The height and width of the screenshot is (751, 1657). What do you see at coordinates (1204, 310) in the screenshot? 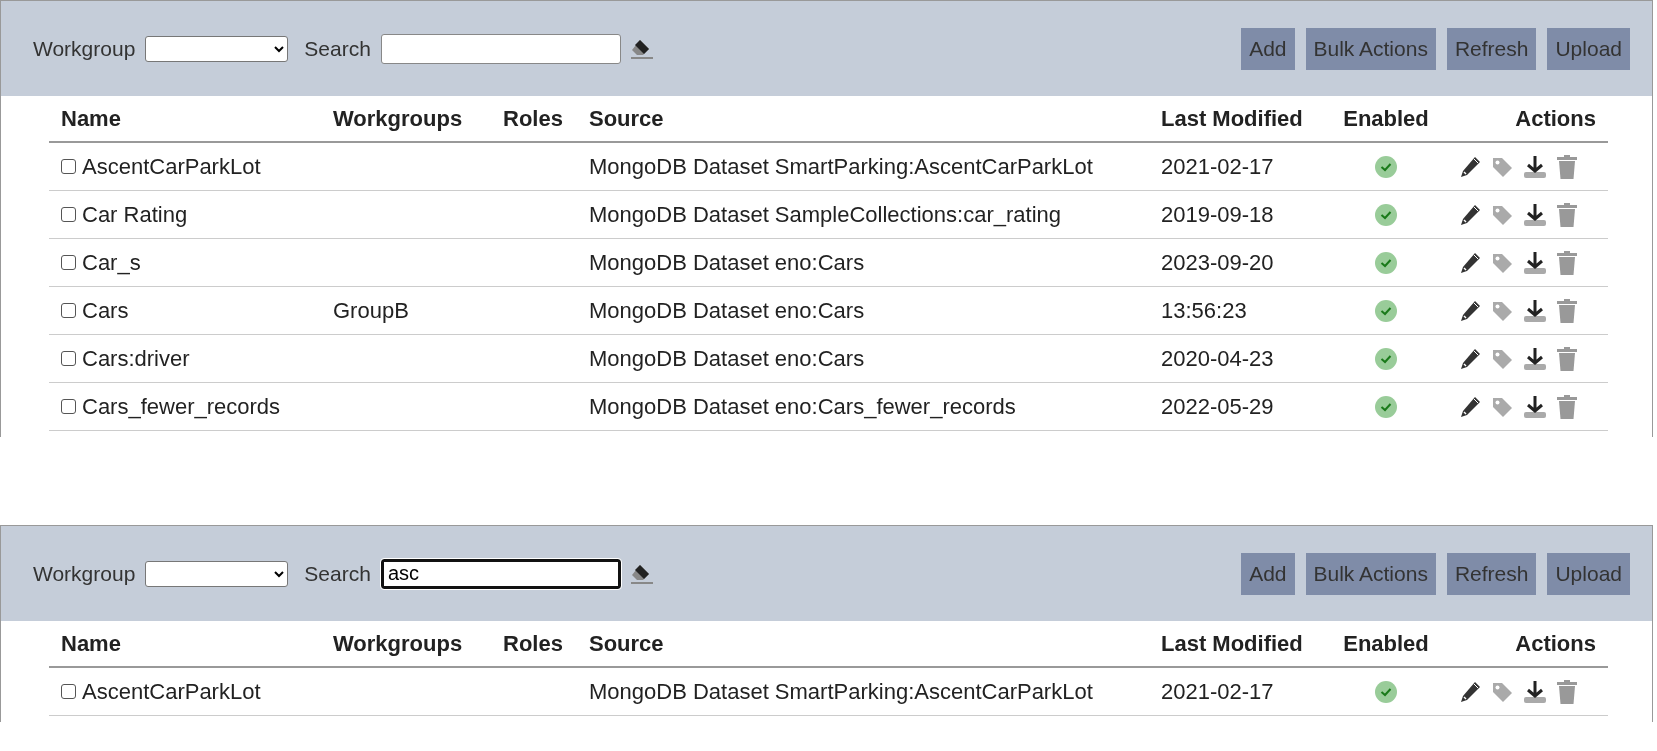
I see `table-cell: 13:56:23` at bounding box center [1204, 310].